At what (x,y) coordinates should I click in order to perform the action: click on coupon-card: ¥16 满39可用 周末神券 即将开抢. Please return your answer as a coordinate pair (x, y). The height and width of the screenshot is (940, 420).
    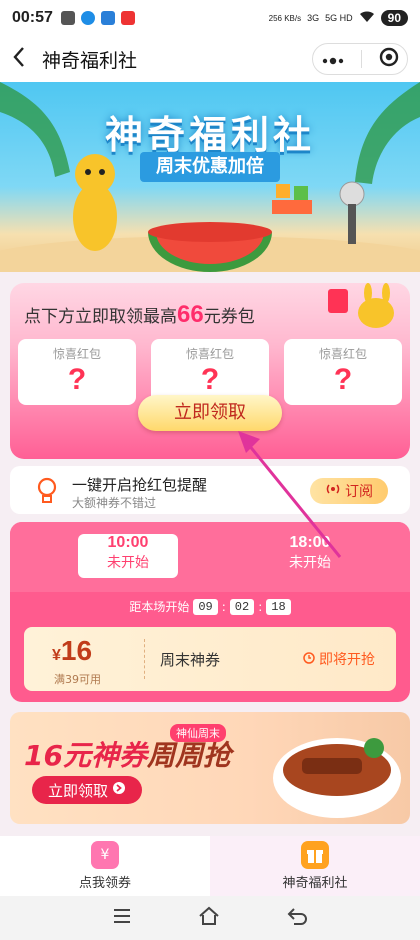
    Looking at the image, I should click on (210, 659).